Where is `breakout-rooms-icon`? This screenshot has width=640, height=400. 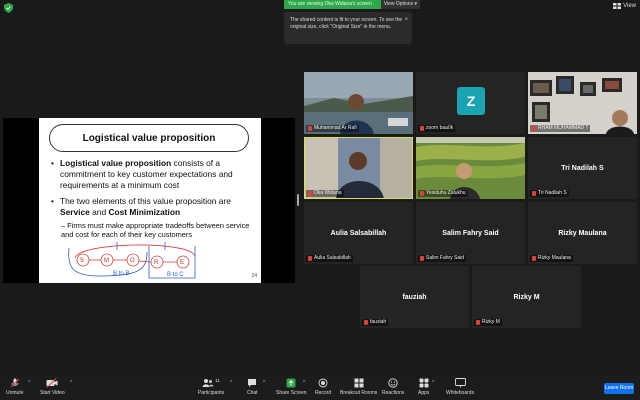
breakout-rooms-icon is located at coordinates (359, 383).